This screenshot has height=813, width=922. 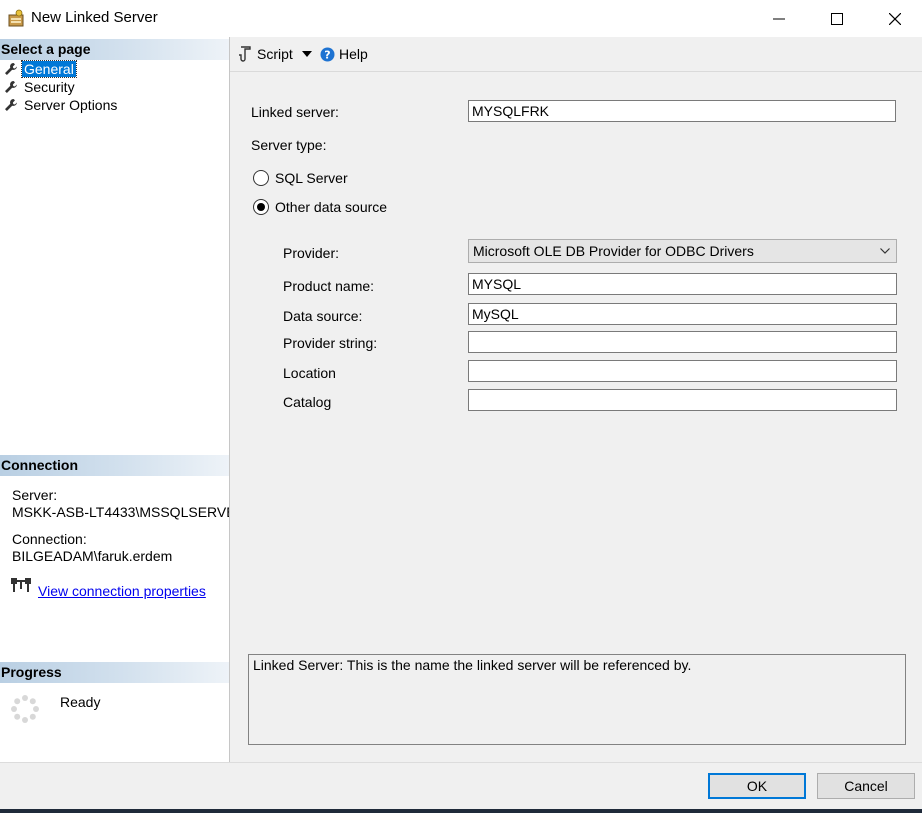 What do you see at coordinates (49, 69) in the screenshot?
I see `page-item-label: General` at bounding box center [49, 69].